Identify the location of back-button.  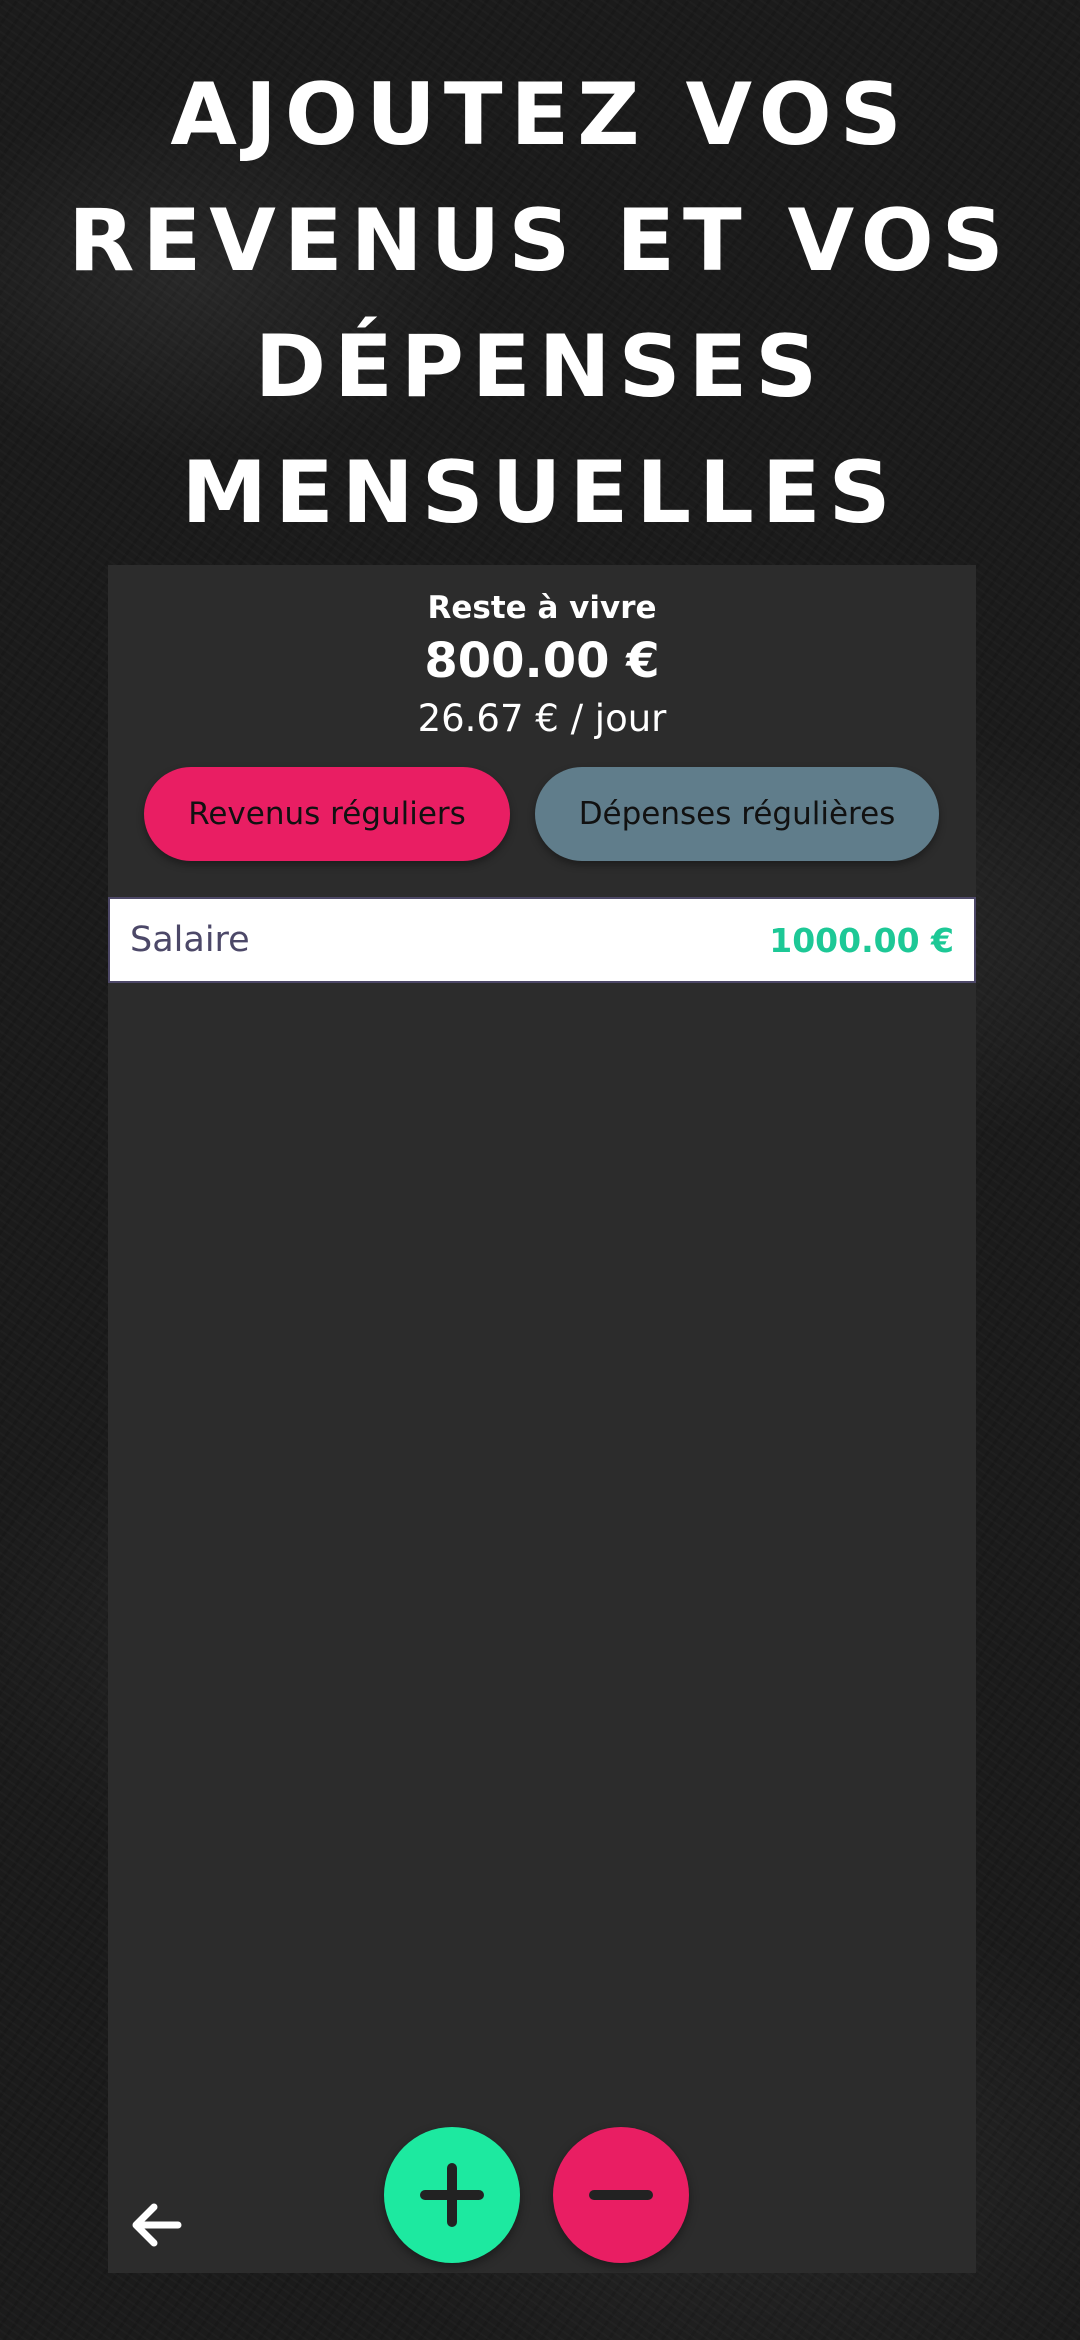
(156, 2225).